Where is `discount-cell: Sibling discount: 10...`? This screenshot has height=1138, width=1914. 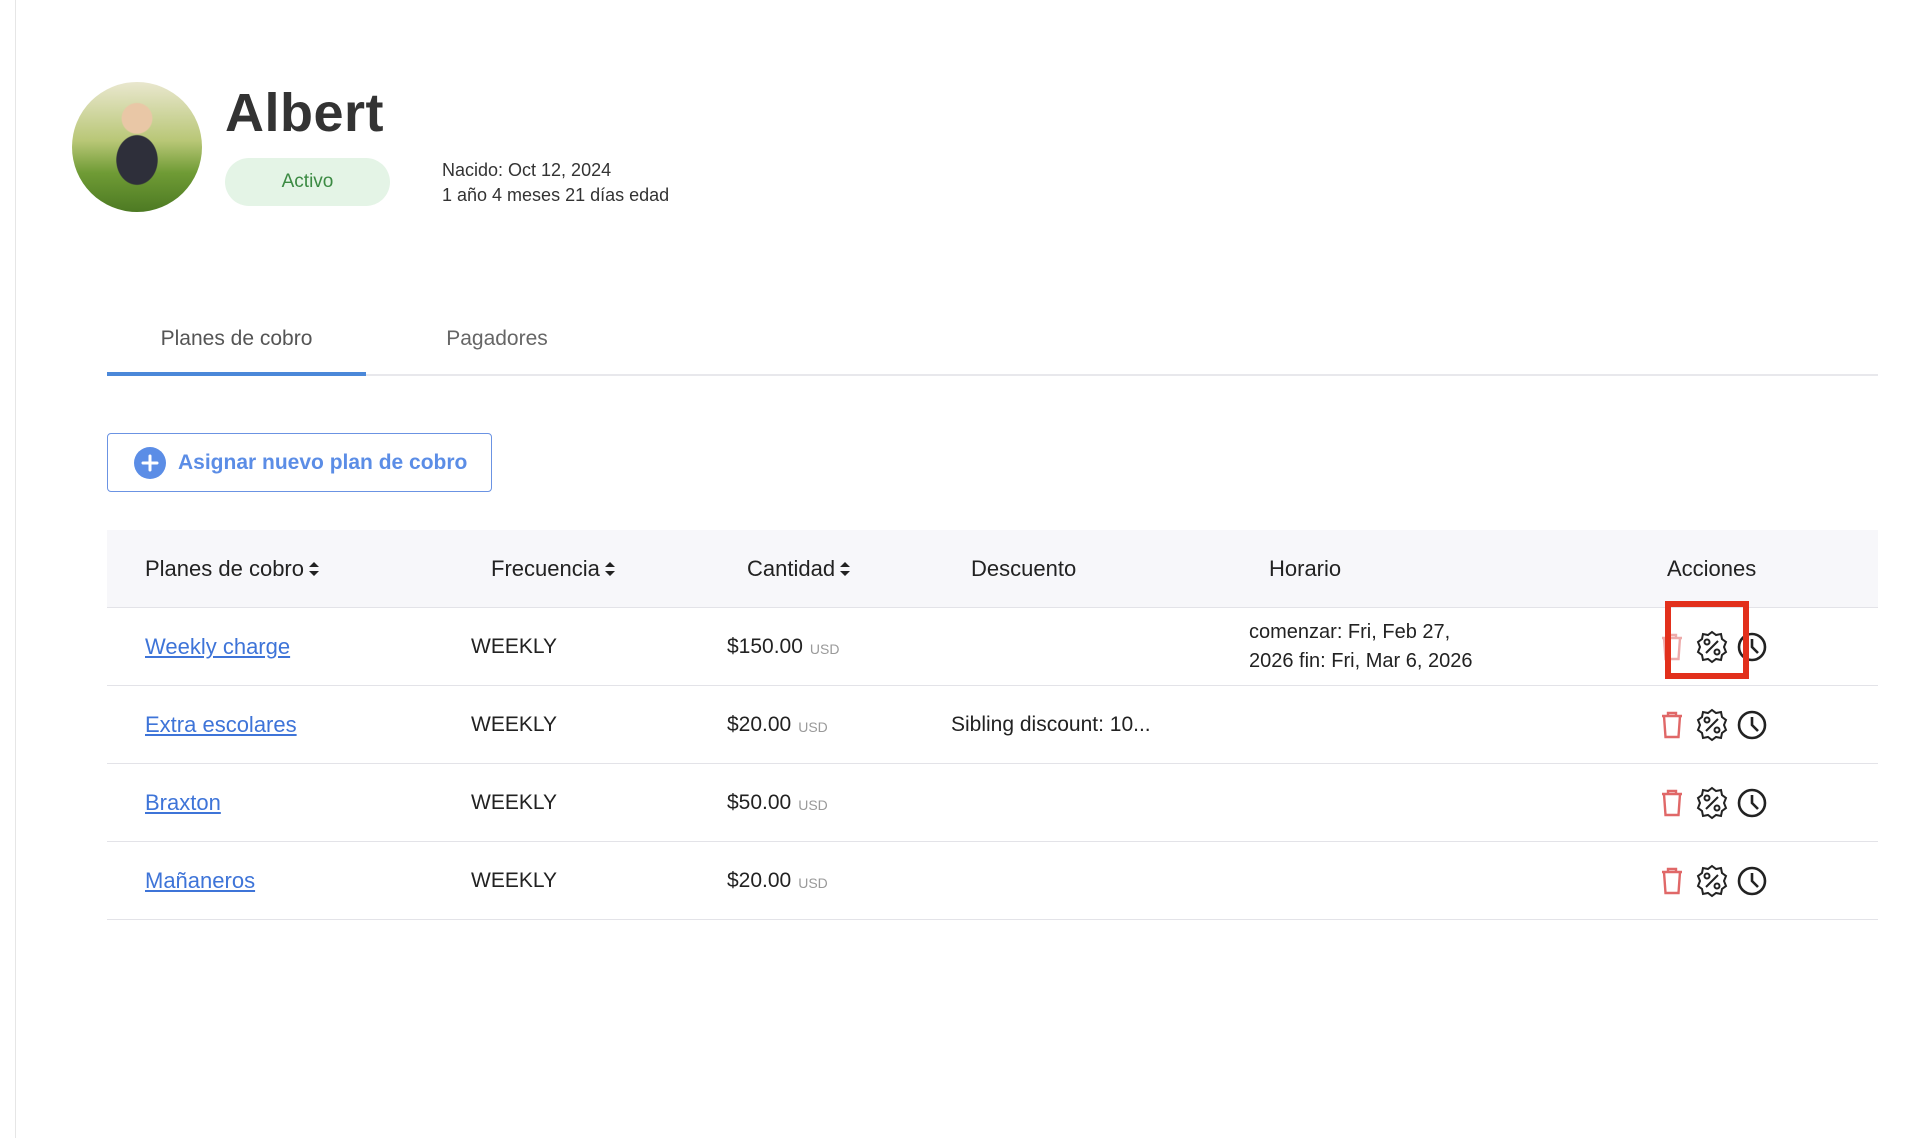
discount-cell: Sibling discount: 10... is located at coordinates (1051, 724).